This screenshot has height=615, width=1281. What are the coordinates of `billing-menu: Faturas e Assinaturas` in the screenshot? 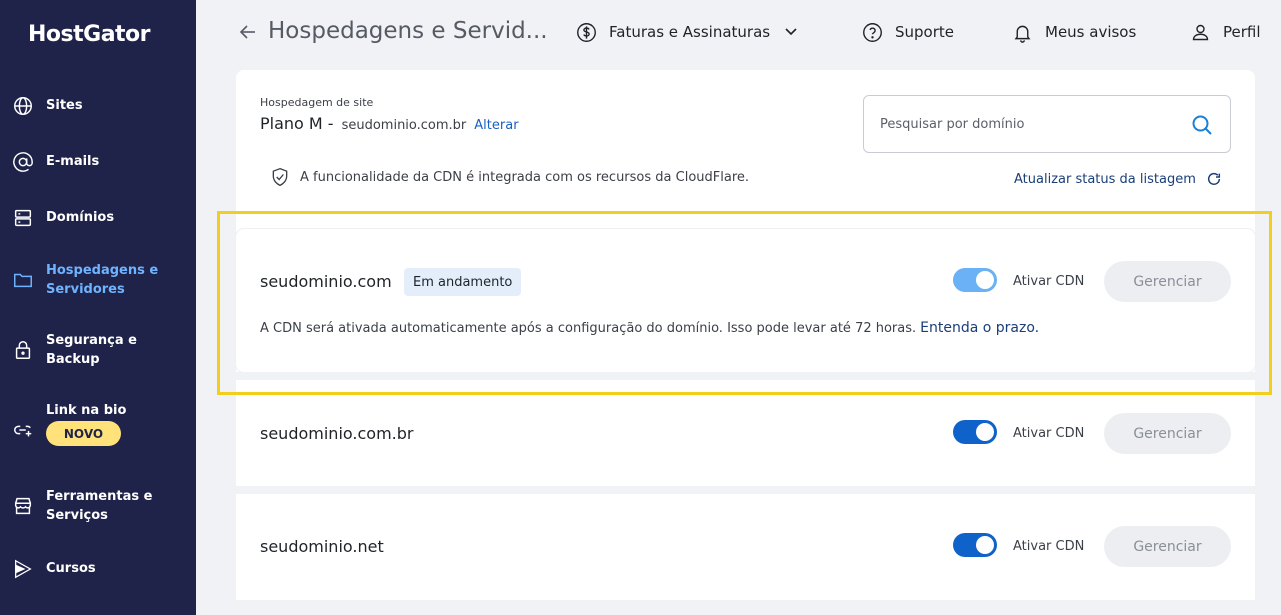 It's located at (687, 32).